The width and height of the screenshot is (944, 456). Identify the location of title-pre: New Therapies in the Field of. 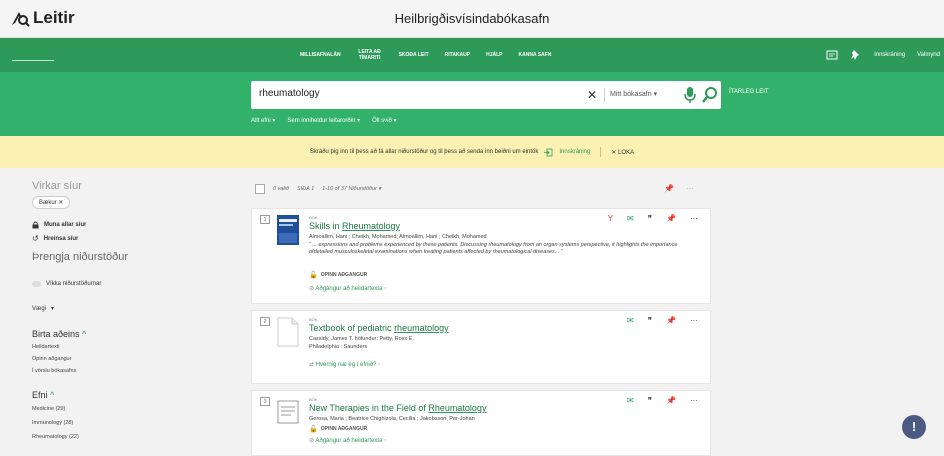
(369, 408).